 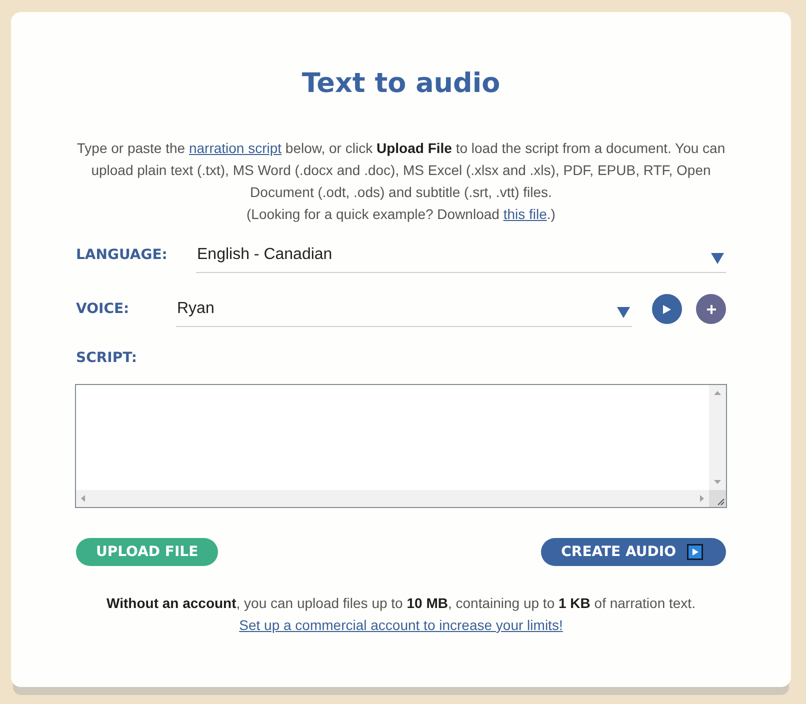 What do you see at coordinates (106, 358) in the screenshot?
I see `script-label: SCRIPT:` at bounding box center [106, 358].